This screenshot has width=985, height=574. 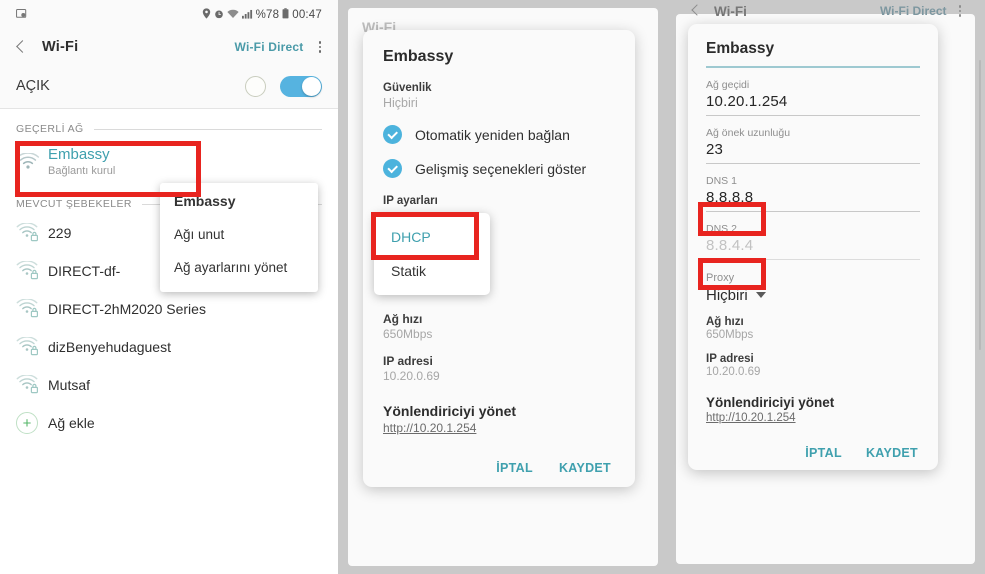 I want to click on plus-circle-icon: +, so click(x=32, y=423).